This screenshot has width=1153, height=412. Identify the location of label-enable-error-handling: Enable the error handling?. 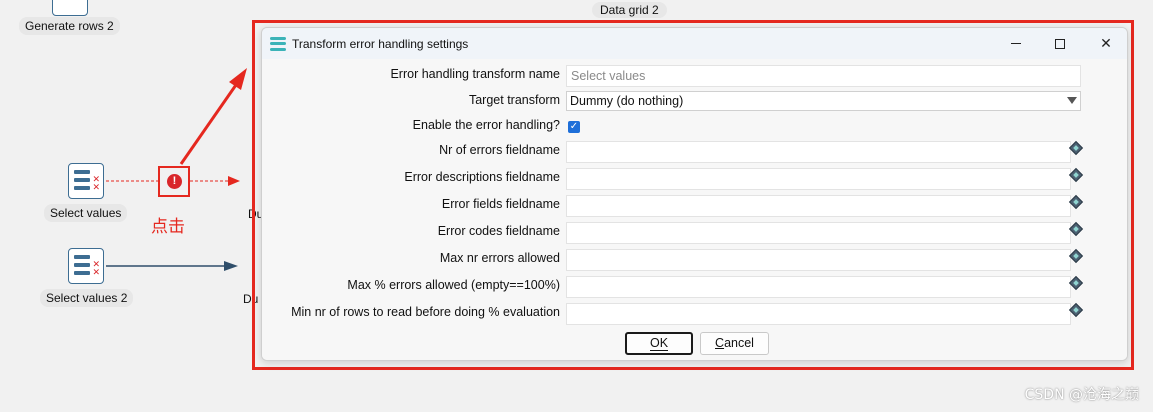
(486, 125).